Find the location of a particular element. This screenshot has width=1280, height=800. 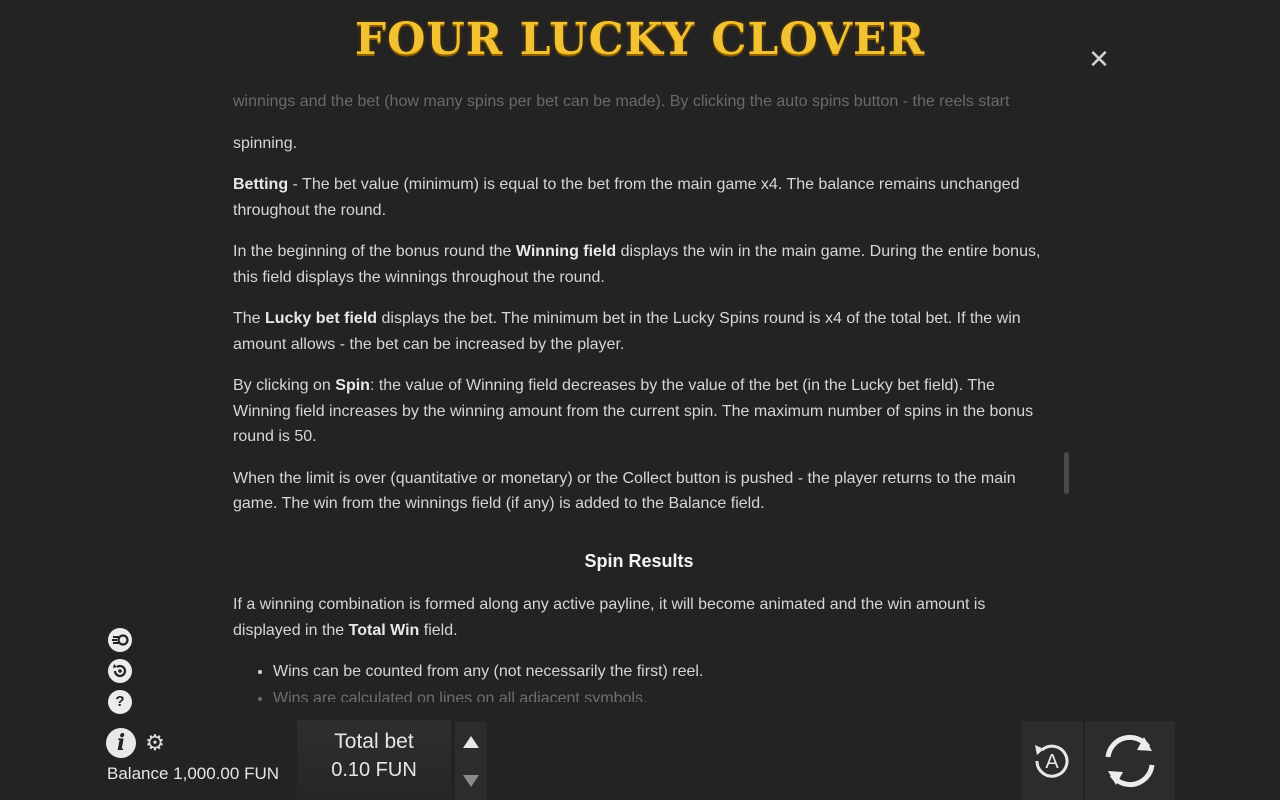

help-icon: ? is located at coordinates (120, 702).